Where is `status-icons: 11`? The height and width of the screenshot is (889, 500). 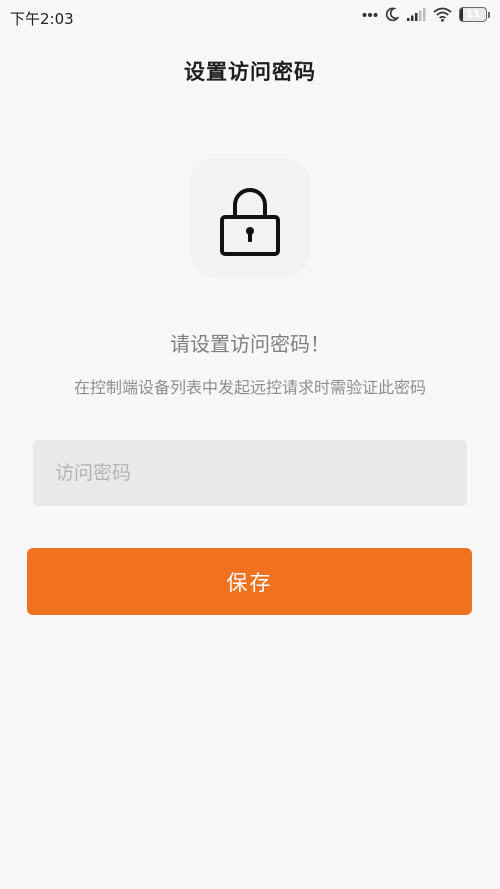
status-icons: 11 is located at coordinates (426, 14).